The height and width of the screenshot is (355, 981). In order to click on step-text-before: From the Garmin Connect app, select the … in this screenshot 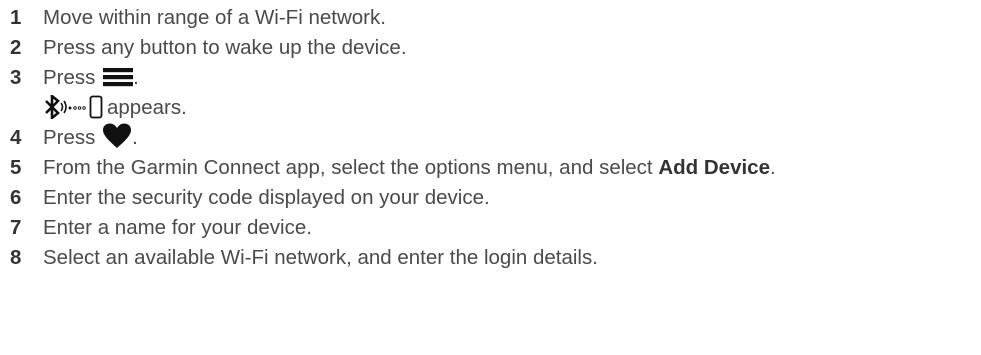, I will do `click(348, 167)`.